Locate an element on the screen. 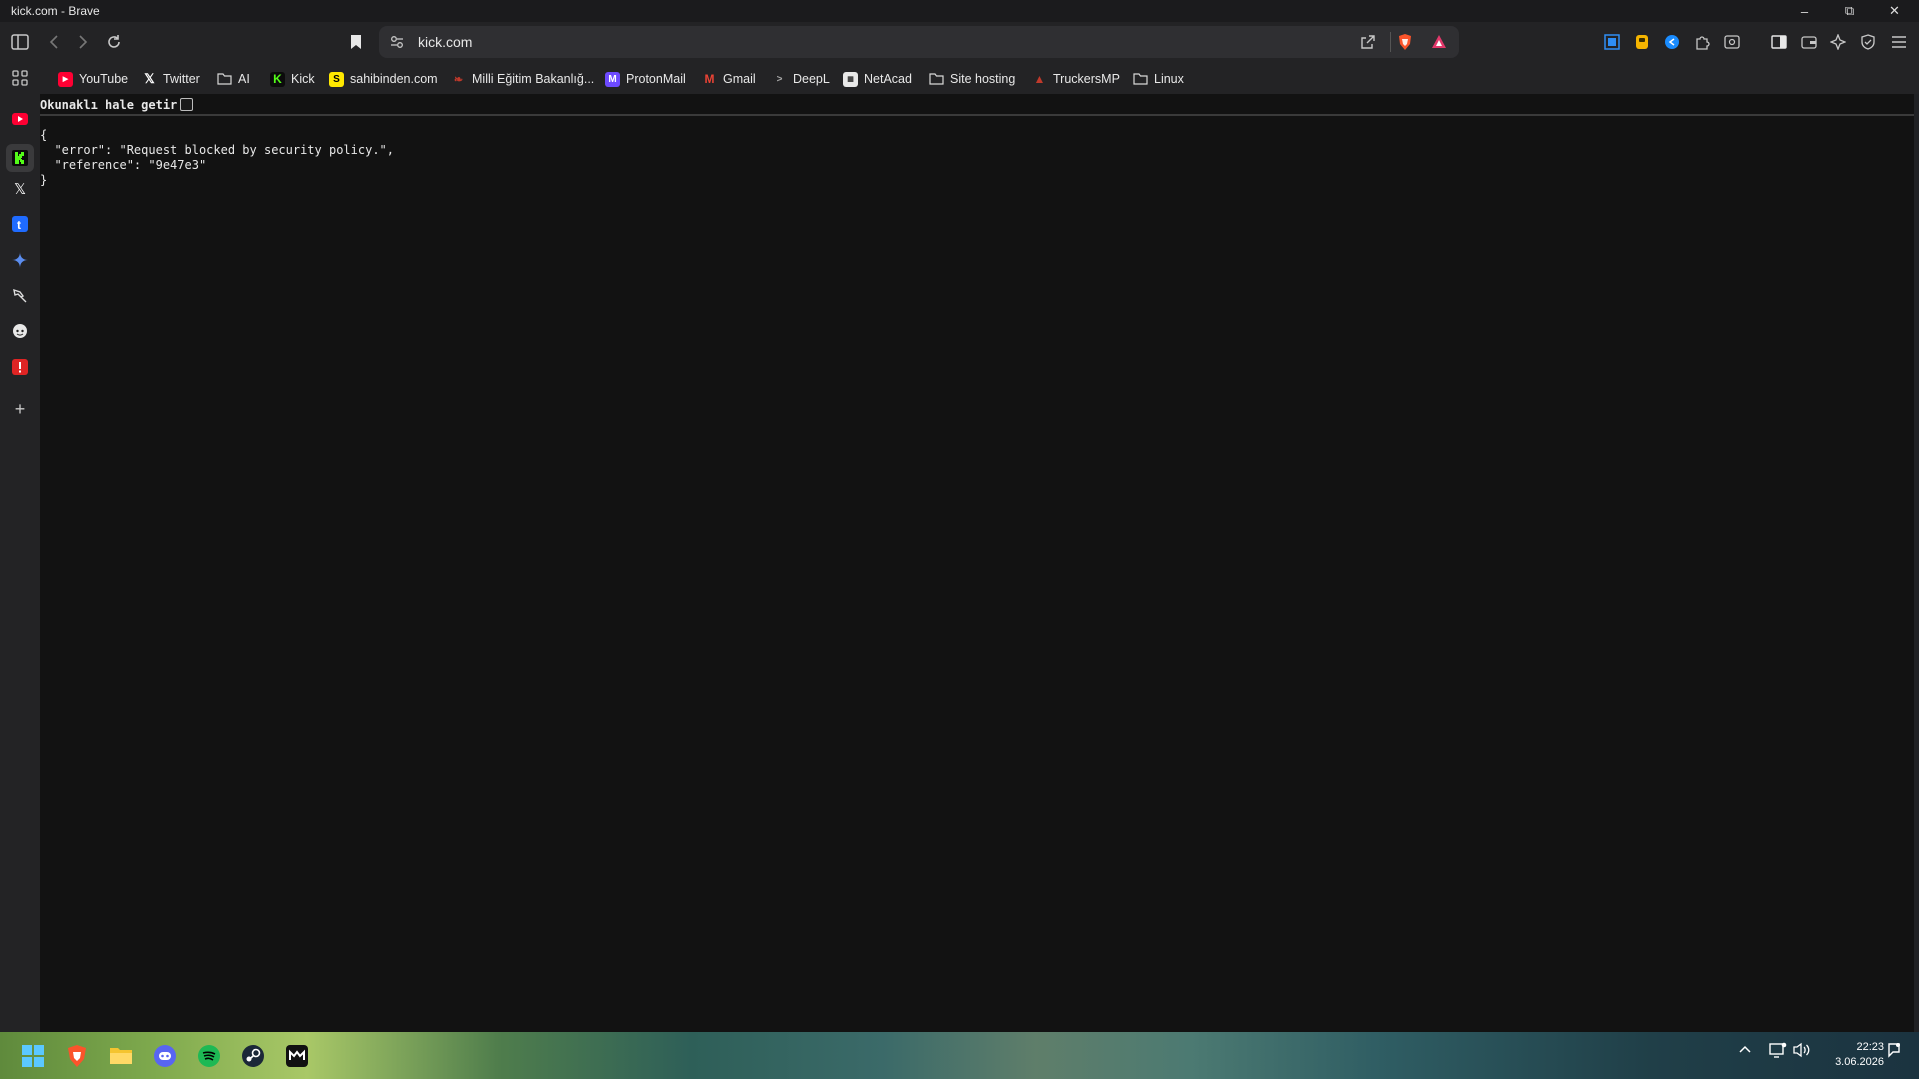 The width and height of the screenshot is (1919, 1079). gemini-icon is located at coordinates (20, 260).